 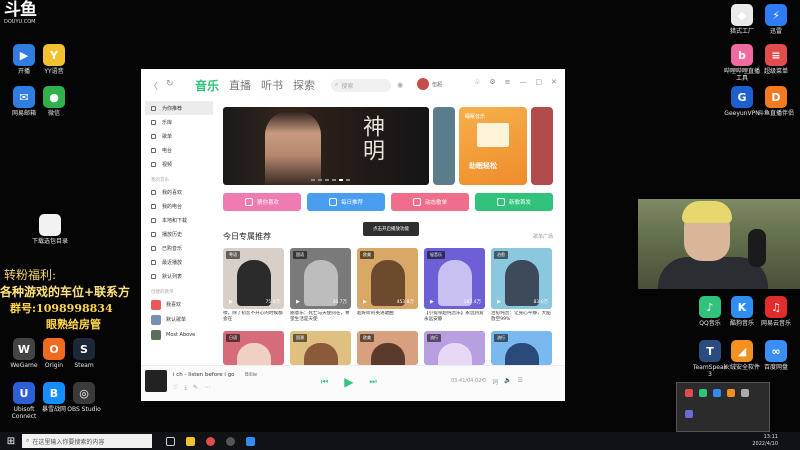 I want to click on playlist-title: 随意乐：死亡与天使同在，希望生活是天使, so click(x=320, y=317).